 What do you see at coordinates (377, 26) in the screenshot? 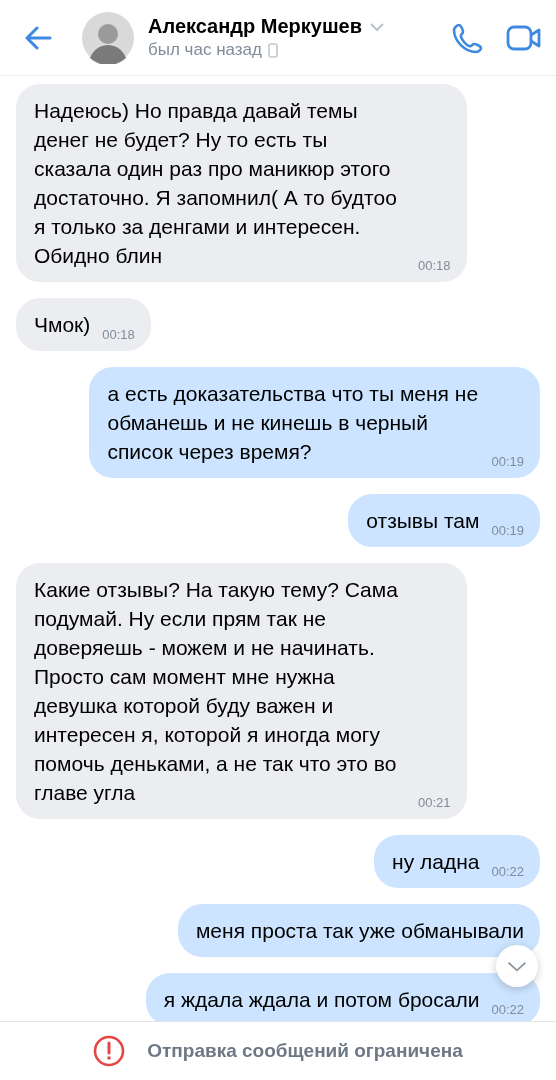
I see `chevron-icon` at bounding box center [377, 26].